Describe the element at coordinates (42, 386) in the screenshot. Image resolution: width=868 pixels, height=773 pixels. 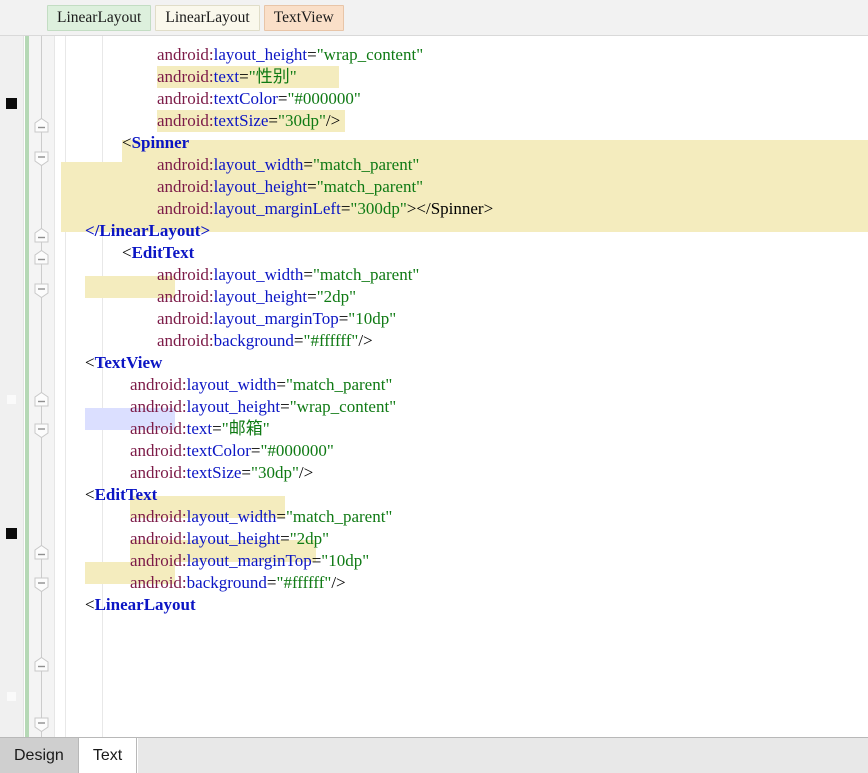
I see `code-folding-gutter` at that location.